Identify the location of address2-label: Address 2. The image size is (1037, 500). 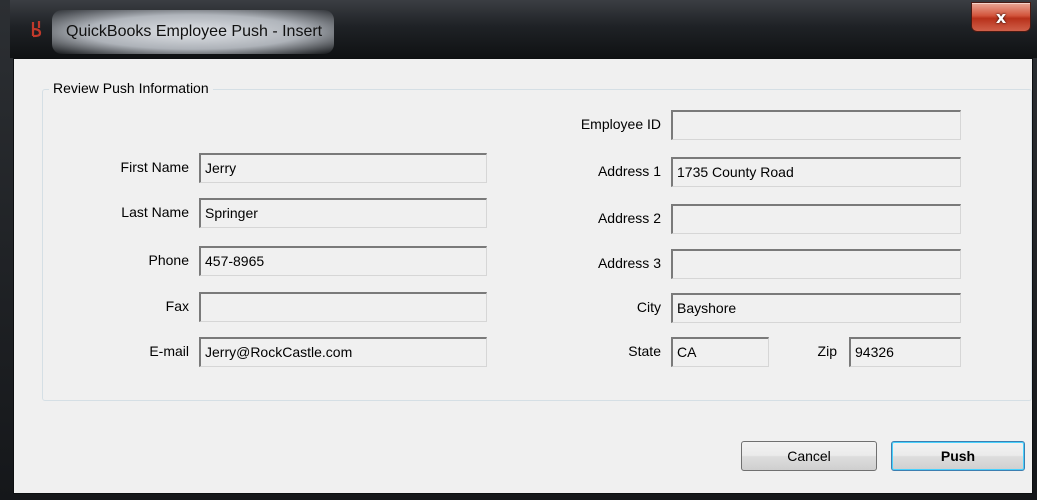
(629, 218).